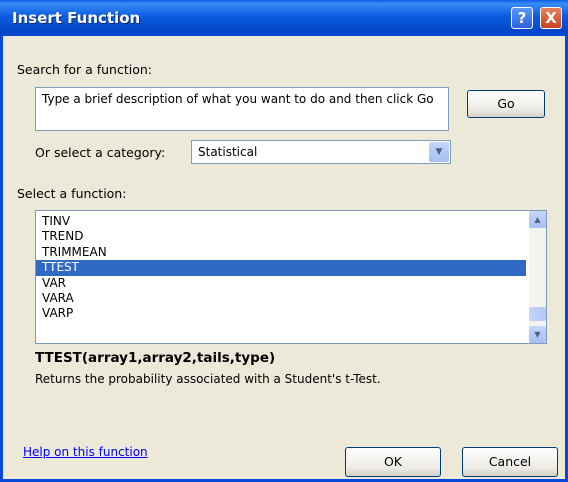 The image size is (568, 482). I want to click on category-select: Statistical ▼, so click(321, 152).